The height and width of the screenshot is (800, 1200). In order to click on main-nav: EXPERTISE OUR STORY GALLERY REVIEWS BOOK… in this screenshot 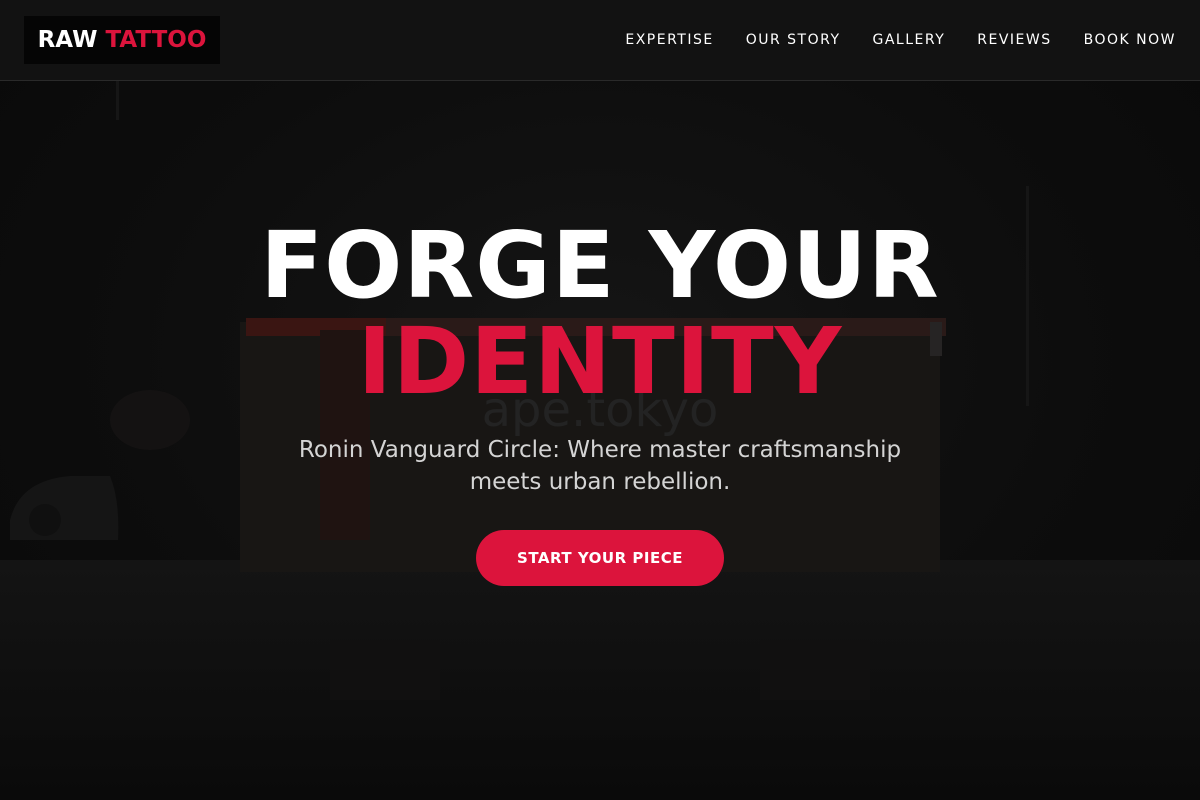, I will do `click(884, 40)`.